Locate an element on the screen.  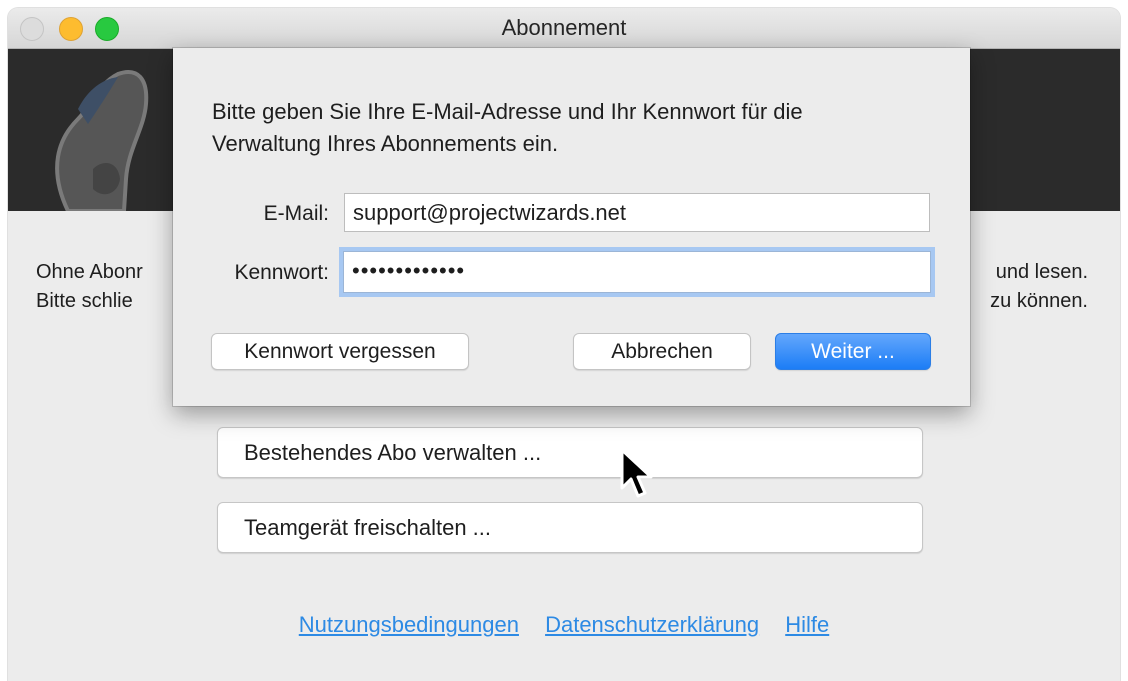
cancel-button: Abbrechen is located at coordinates (662, 351).